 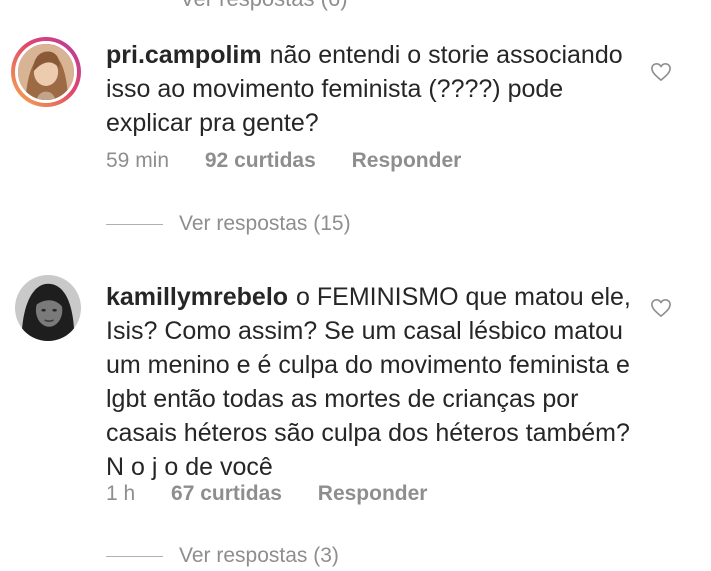 What do you see at coordinates (265, 223) in the screenshot?
I see `view-replies-label: Ver respostas (15)` at bounding box center [265, 223].